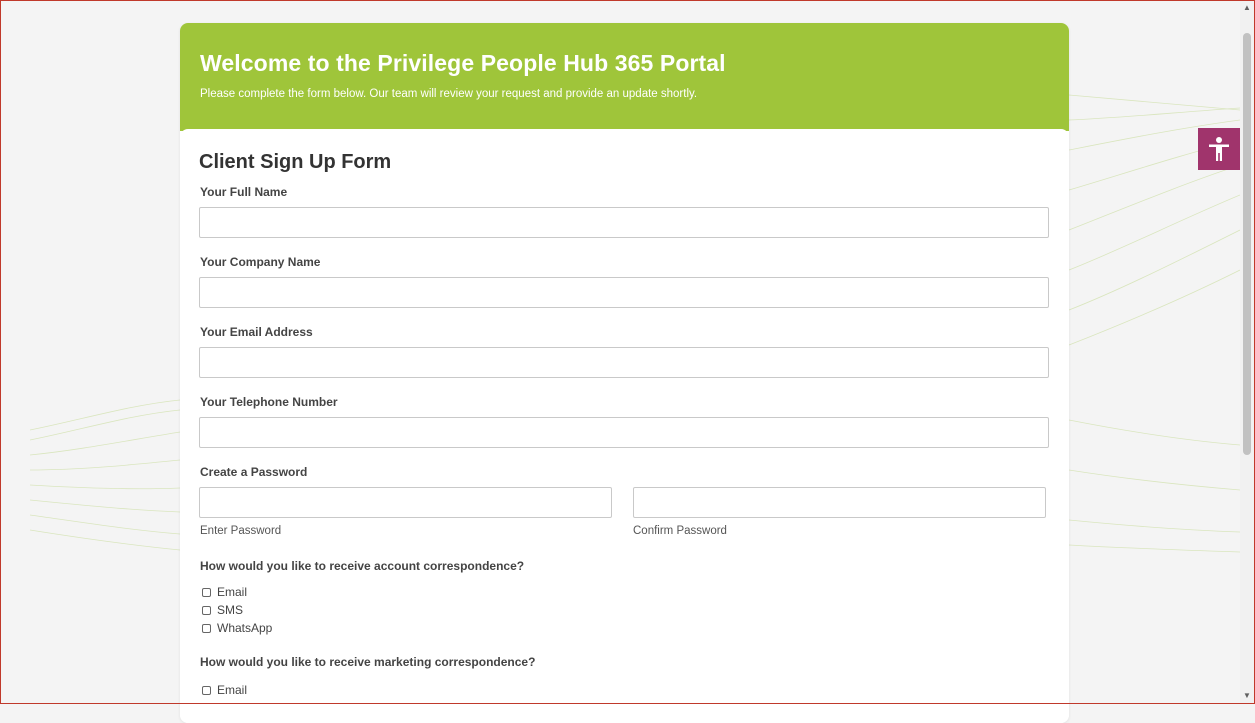 This screenshot has width=1255, height=723. I want to click on account-option-email: Email, so click(224, 592).